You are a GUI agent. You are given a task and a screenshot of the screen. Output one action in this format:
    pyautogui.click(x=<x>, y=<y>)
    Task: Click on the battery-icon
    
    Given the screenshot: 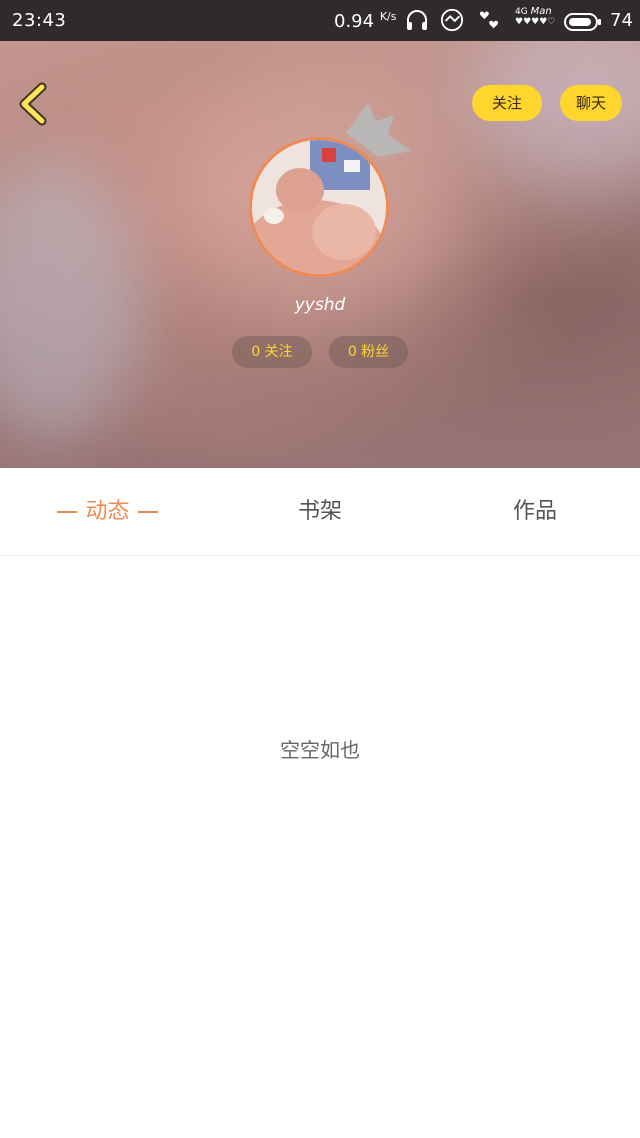 What is the action you would take?
    pyautogui.click(x=582, y=22)
    